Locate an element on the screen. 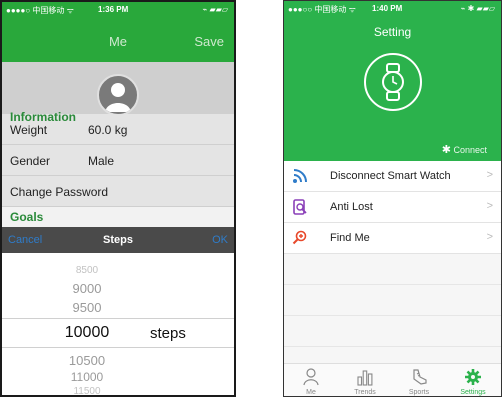 The width and height of the screenshot is (502, 397). menu-item-label: Find Me is located at coordinates (350, 238).